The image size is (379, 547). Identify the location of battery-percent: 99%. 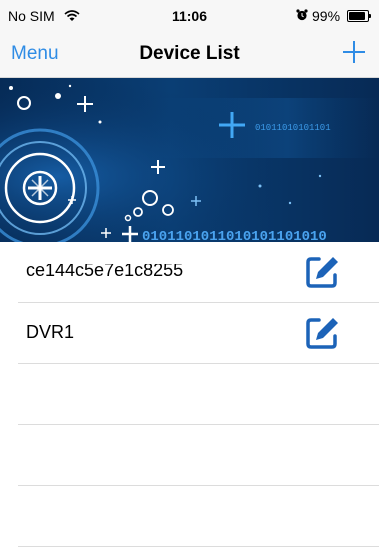
(326, 16).